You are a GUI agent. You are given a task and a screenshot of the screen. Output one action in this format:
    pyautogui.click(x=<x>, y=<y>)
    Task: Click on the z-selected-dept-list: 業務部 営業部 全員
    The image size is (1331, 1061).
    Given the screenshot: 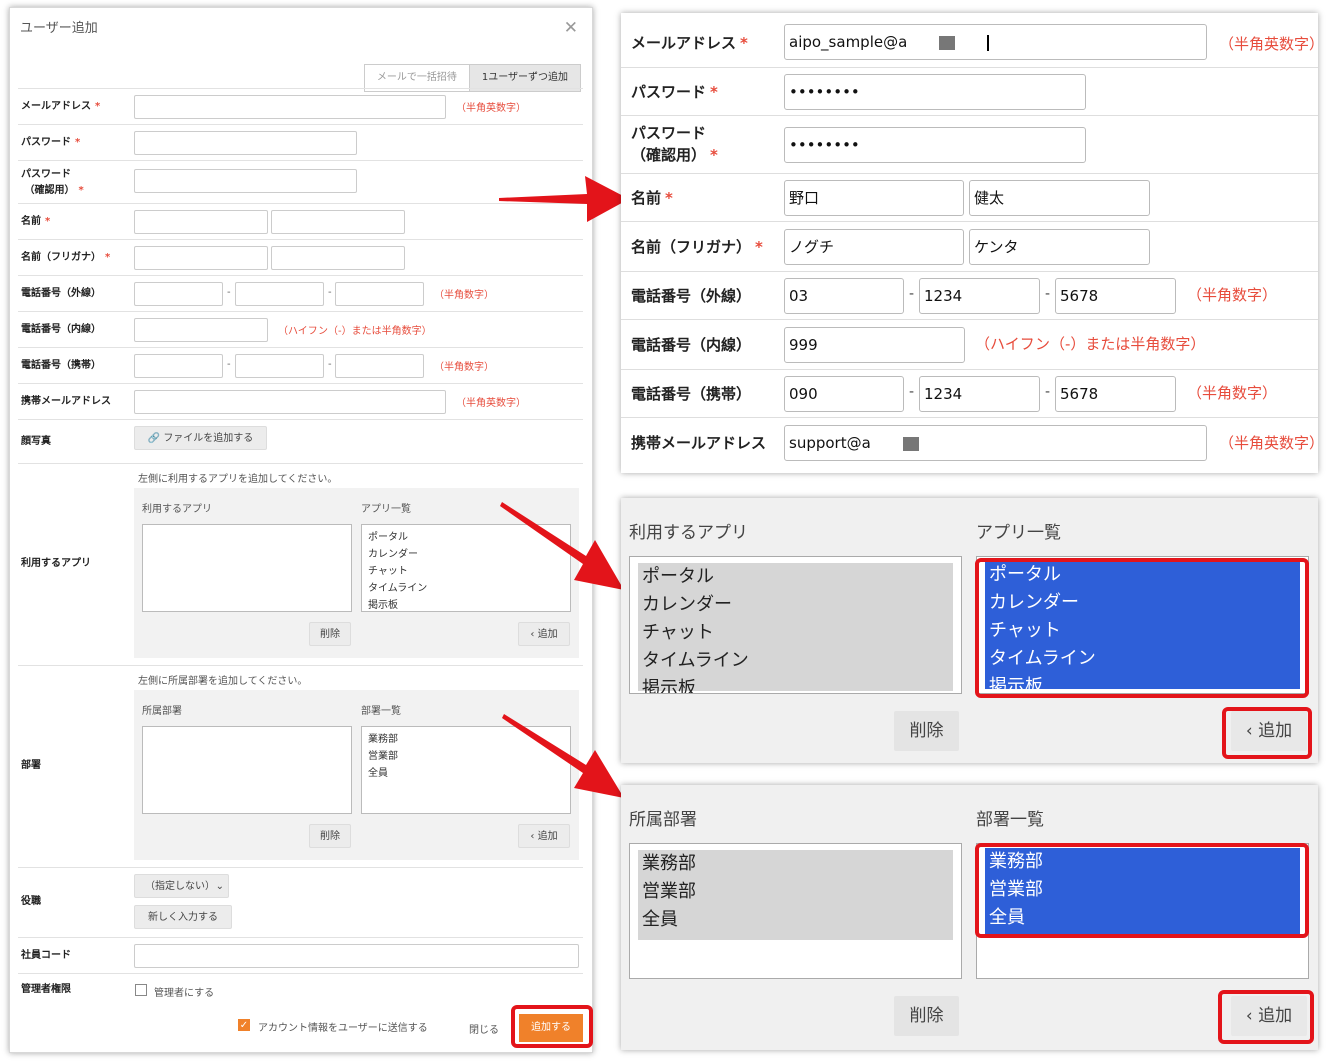 What is the action you would take?
    pyautogui.click(x=795, y=911)
    